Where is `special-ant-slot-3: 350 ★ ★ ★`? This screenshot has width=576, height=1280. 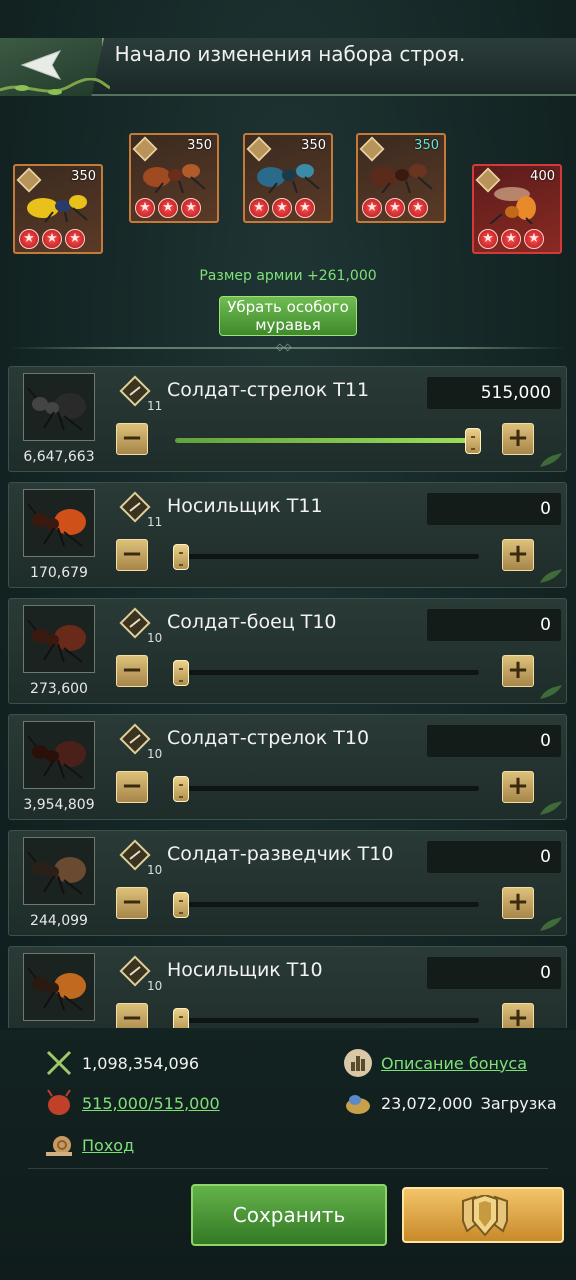 special-ant-slot-3: 350 ★ ★ ★ is located at coordinates (288, 178).